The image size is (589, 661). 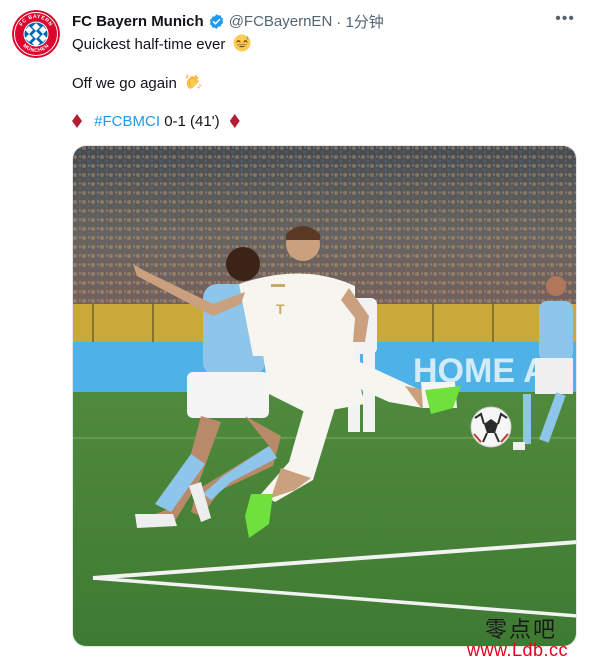 I want to click on timestamp: · 1分钟, so click(x=360, y=21).